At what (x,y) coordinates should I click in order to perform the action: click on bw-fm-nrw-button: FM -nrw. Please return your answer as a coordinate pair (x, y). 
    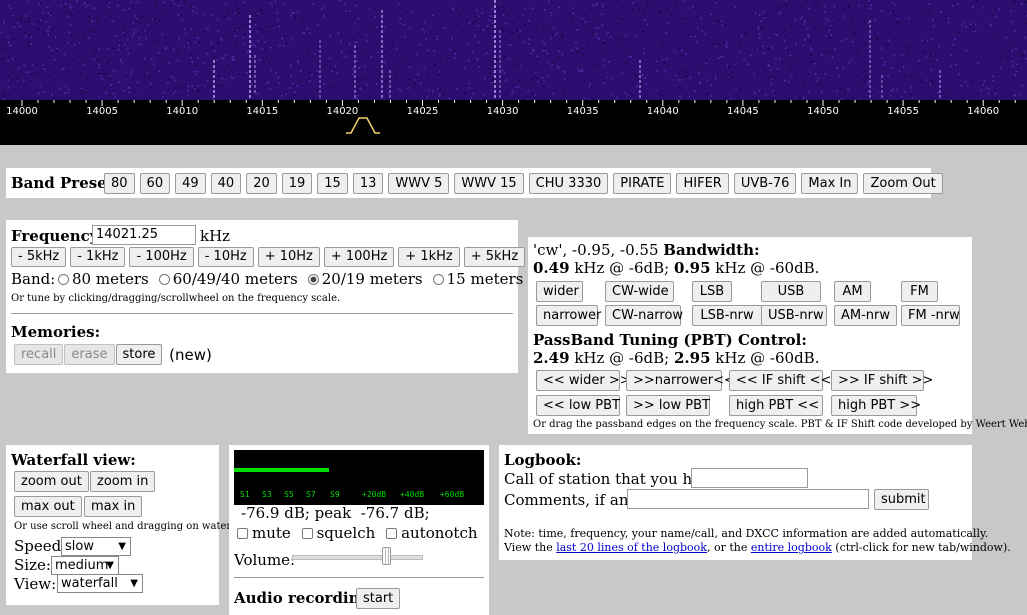
    Looking at the image, I should click on (930, 315).